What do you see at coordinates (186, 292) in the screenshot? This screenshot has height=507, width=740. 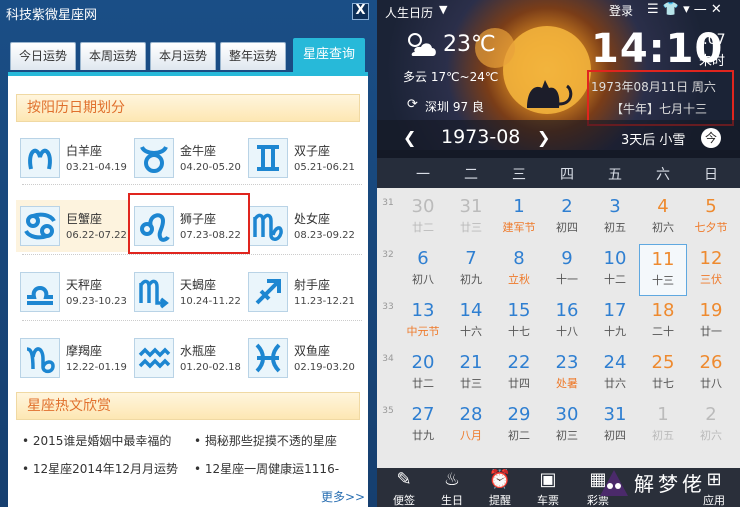 I see `sign-scorpio: 天蝎座 10.24-11.22` at bounding box center [186, 292].